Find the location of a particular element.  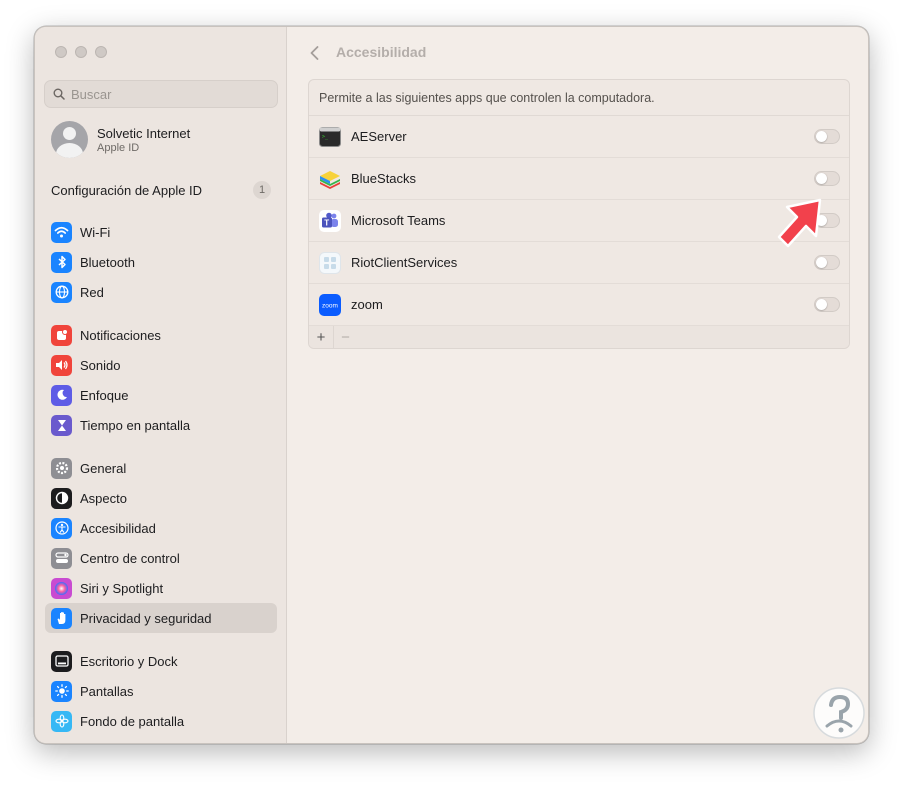

siri-icon is located at coordinates (61, 588).